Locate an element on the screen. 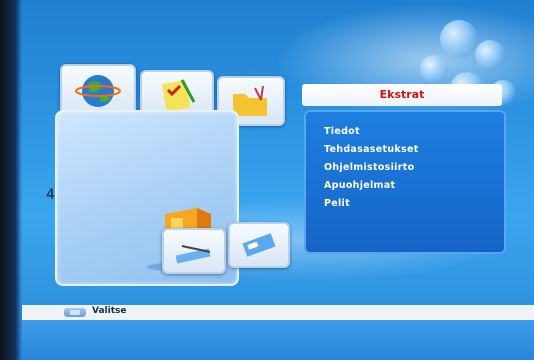 The height and width of the screenshot is (360, 534). screen-edge-shadow is located at coordinates (11, 180).